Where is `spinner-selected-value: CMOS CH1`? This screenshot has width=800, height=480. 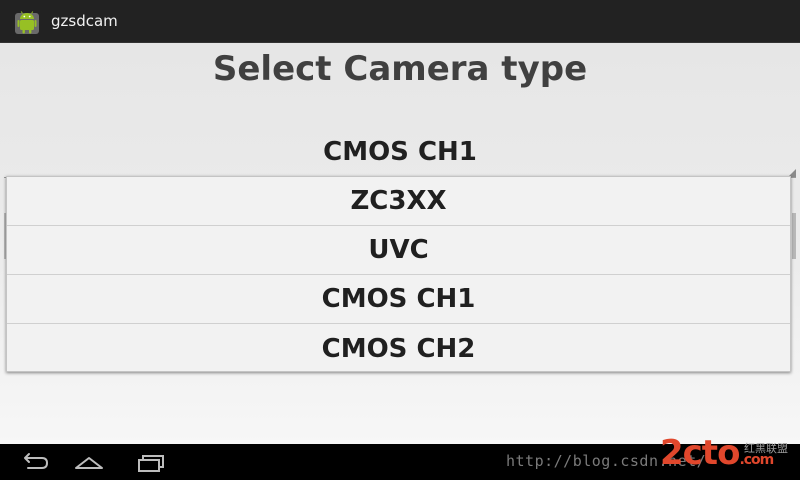 spinner-selected-value: CMOS CH1 is located at coordinates (400, 152).